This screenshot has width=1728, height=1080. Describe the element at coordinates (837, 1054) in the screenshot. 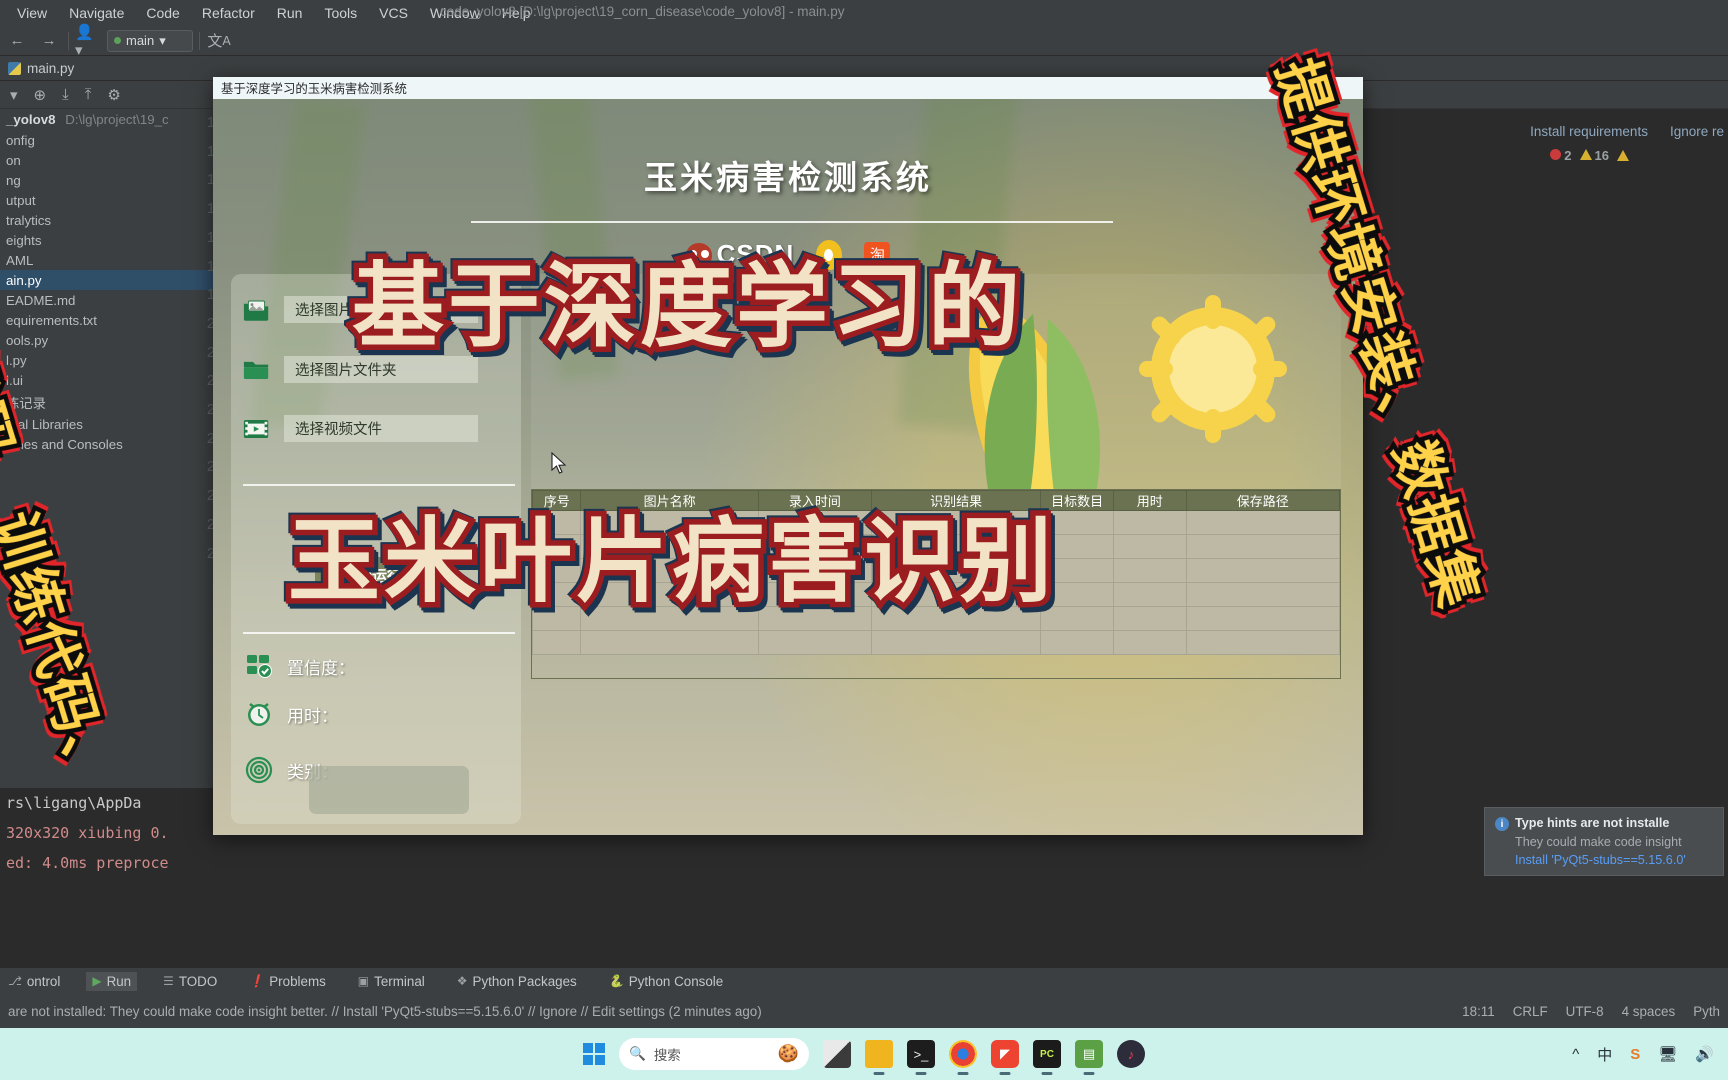

I see `task-view-icon` at that location.